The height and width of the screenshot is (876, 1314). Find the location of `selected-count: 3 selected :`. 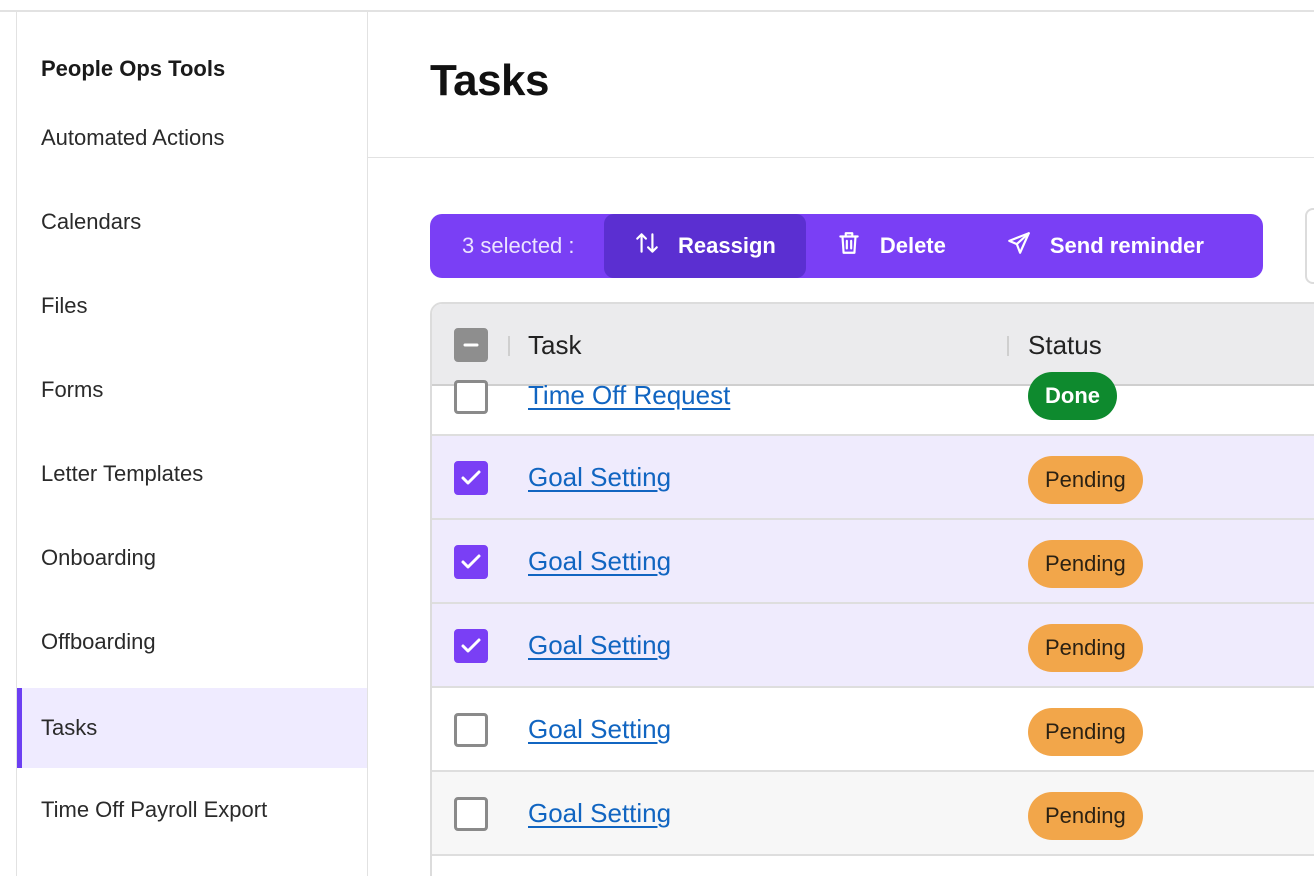

selected-count: 3 selected : is located at coordinates (518, 245).